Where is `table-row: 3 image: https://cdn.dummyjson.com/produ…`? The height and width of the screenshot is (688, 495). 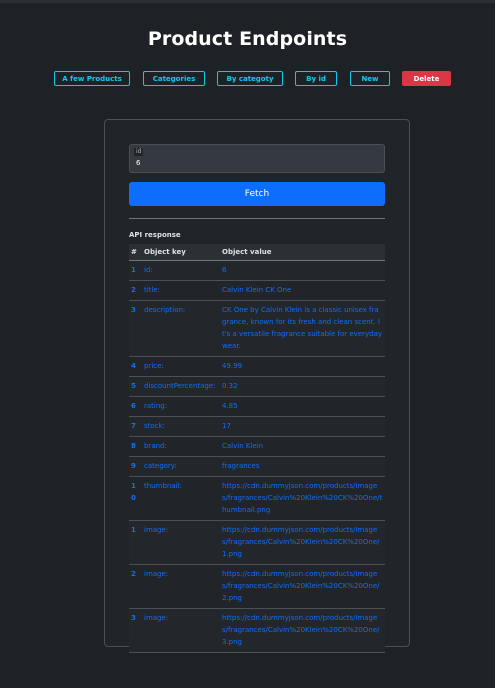 table-row: 3 image: https://cdn.dummyjson.com/produ… is located at coordinates (257, 630).